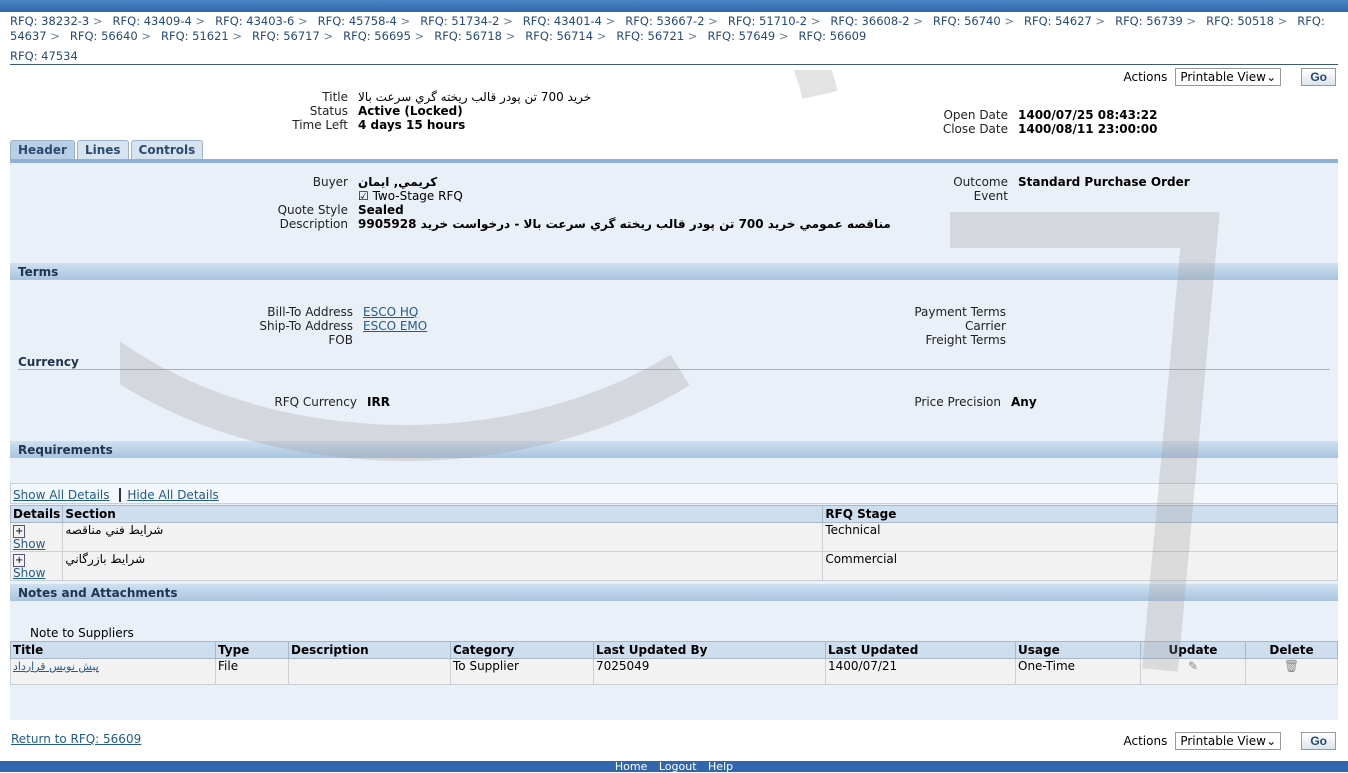 This screenshot has width=1348, height=773. What do you see at coordinates (522, 650) in the screenshot?
I see `column-header: Category` at bounding box center [522, 650].